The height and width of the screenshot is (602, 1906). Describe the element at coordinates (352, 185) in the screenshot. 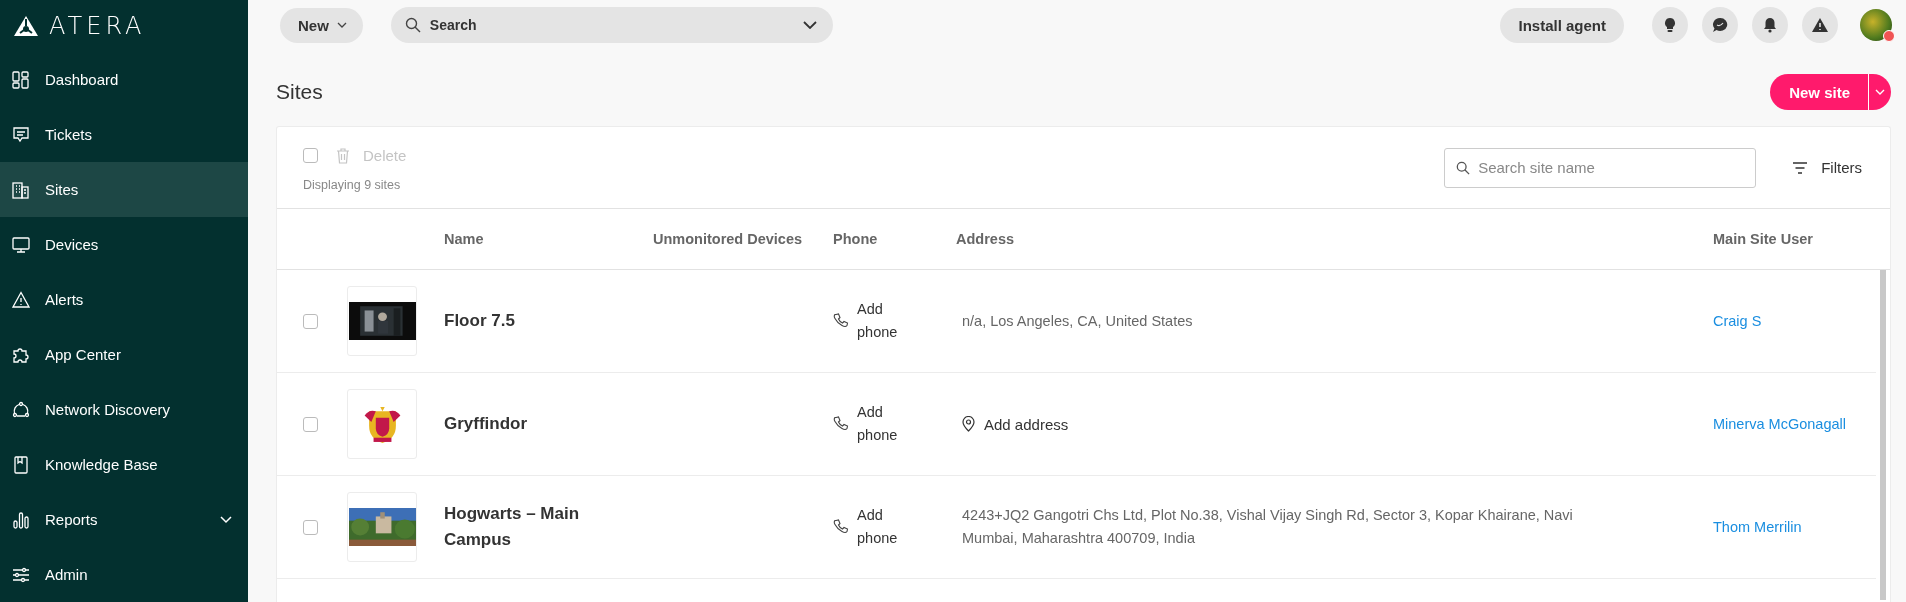

I see `site-count: Displaying 9 sites` at that location.